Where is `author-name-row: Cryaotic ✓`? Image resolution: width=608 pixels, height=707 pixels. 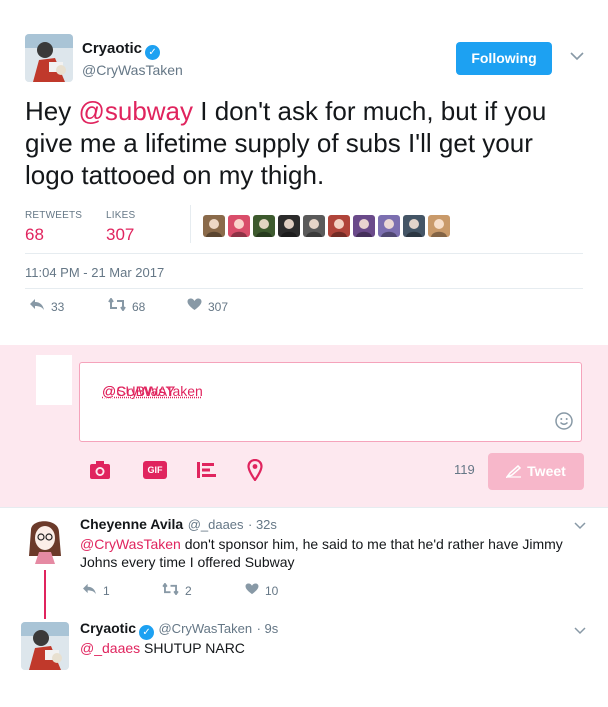
author-name-row: Cryaotic ✓ is located at coordinates (121, 50).